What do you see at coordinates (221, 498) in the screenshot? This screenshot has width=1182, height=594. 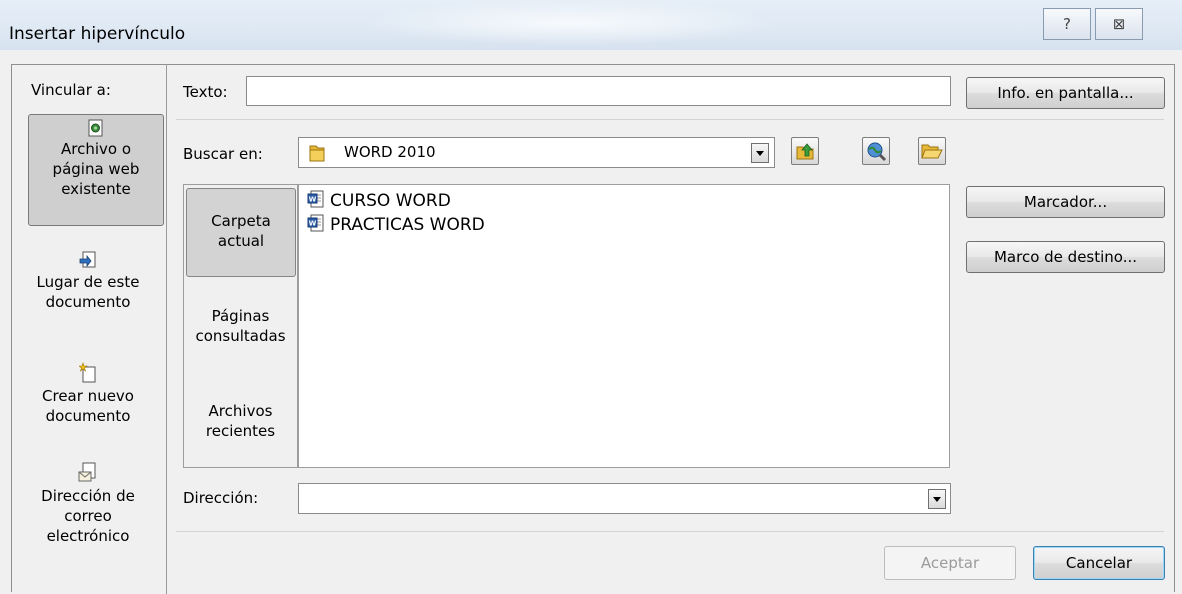 I see `address-label: Dirección:` at bounding box center [221, 498].